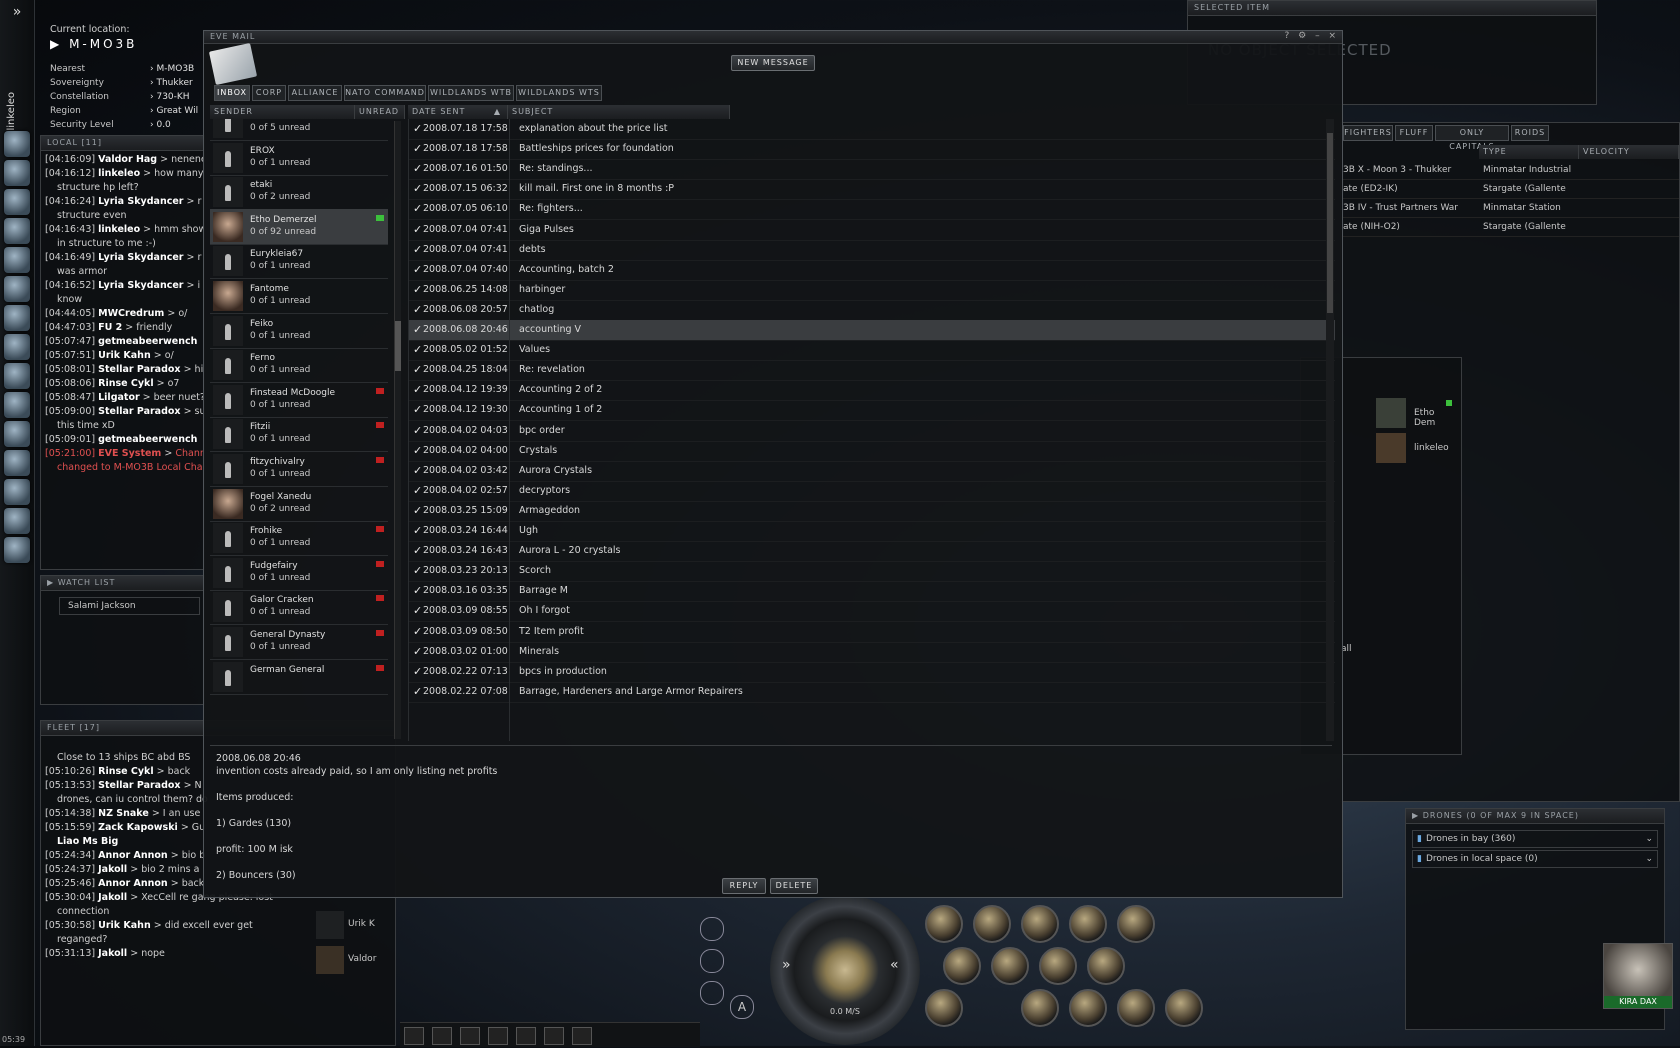 Image resolution: width=1680 pixels, height=1048 pixels. Describe the element at coordinates (232, 93) in the screenshot. I see `tab-inbox: INBOX` at that location.